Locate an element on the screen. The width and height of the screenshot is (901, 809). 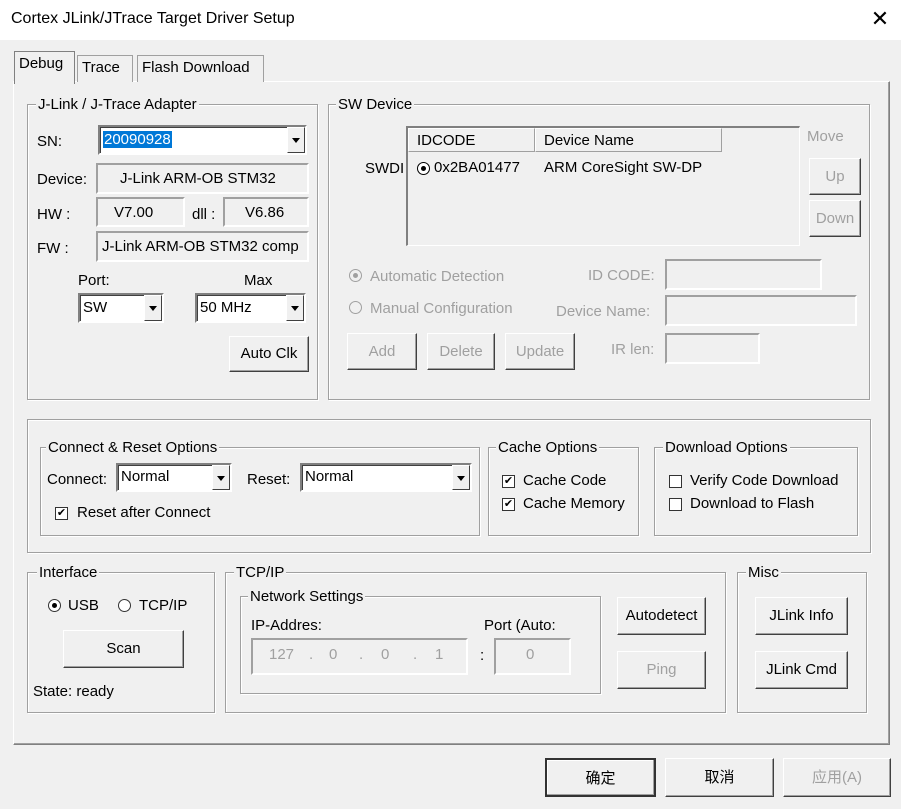
move-up-button: Up is located at coordinates (835, 176).